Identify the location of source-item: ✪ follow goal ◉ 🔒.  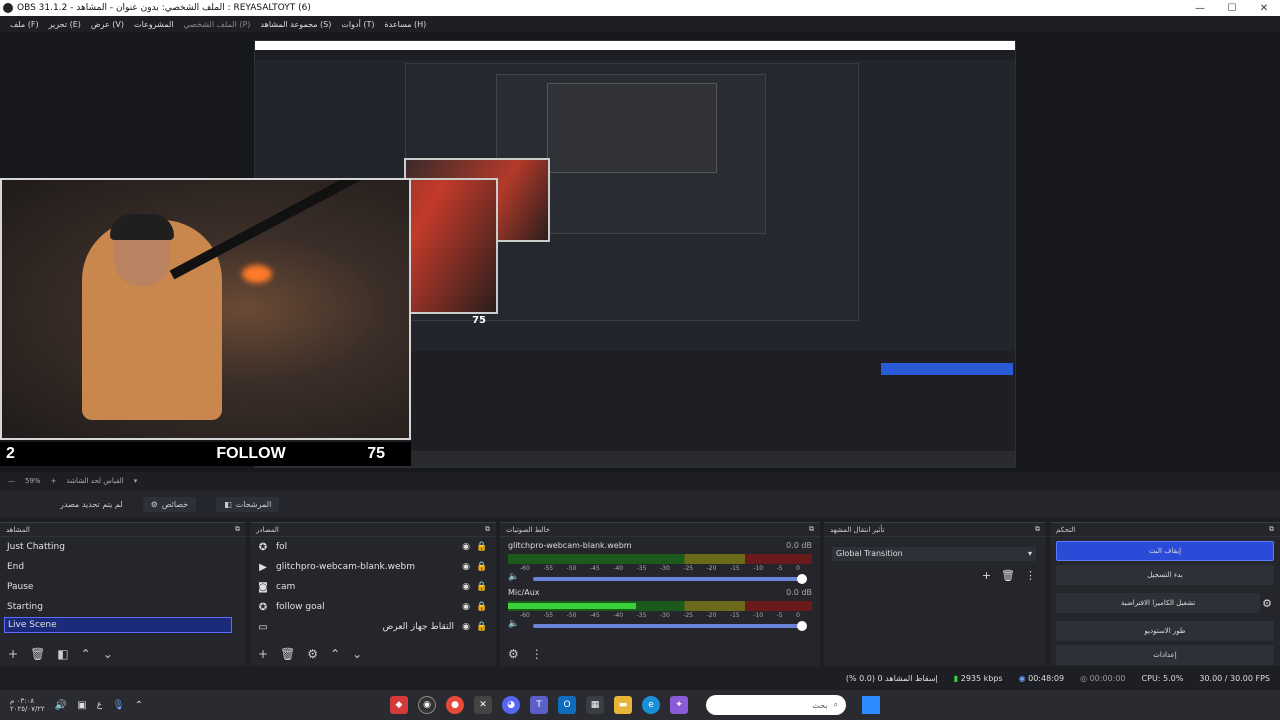
(373, 607).